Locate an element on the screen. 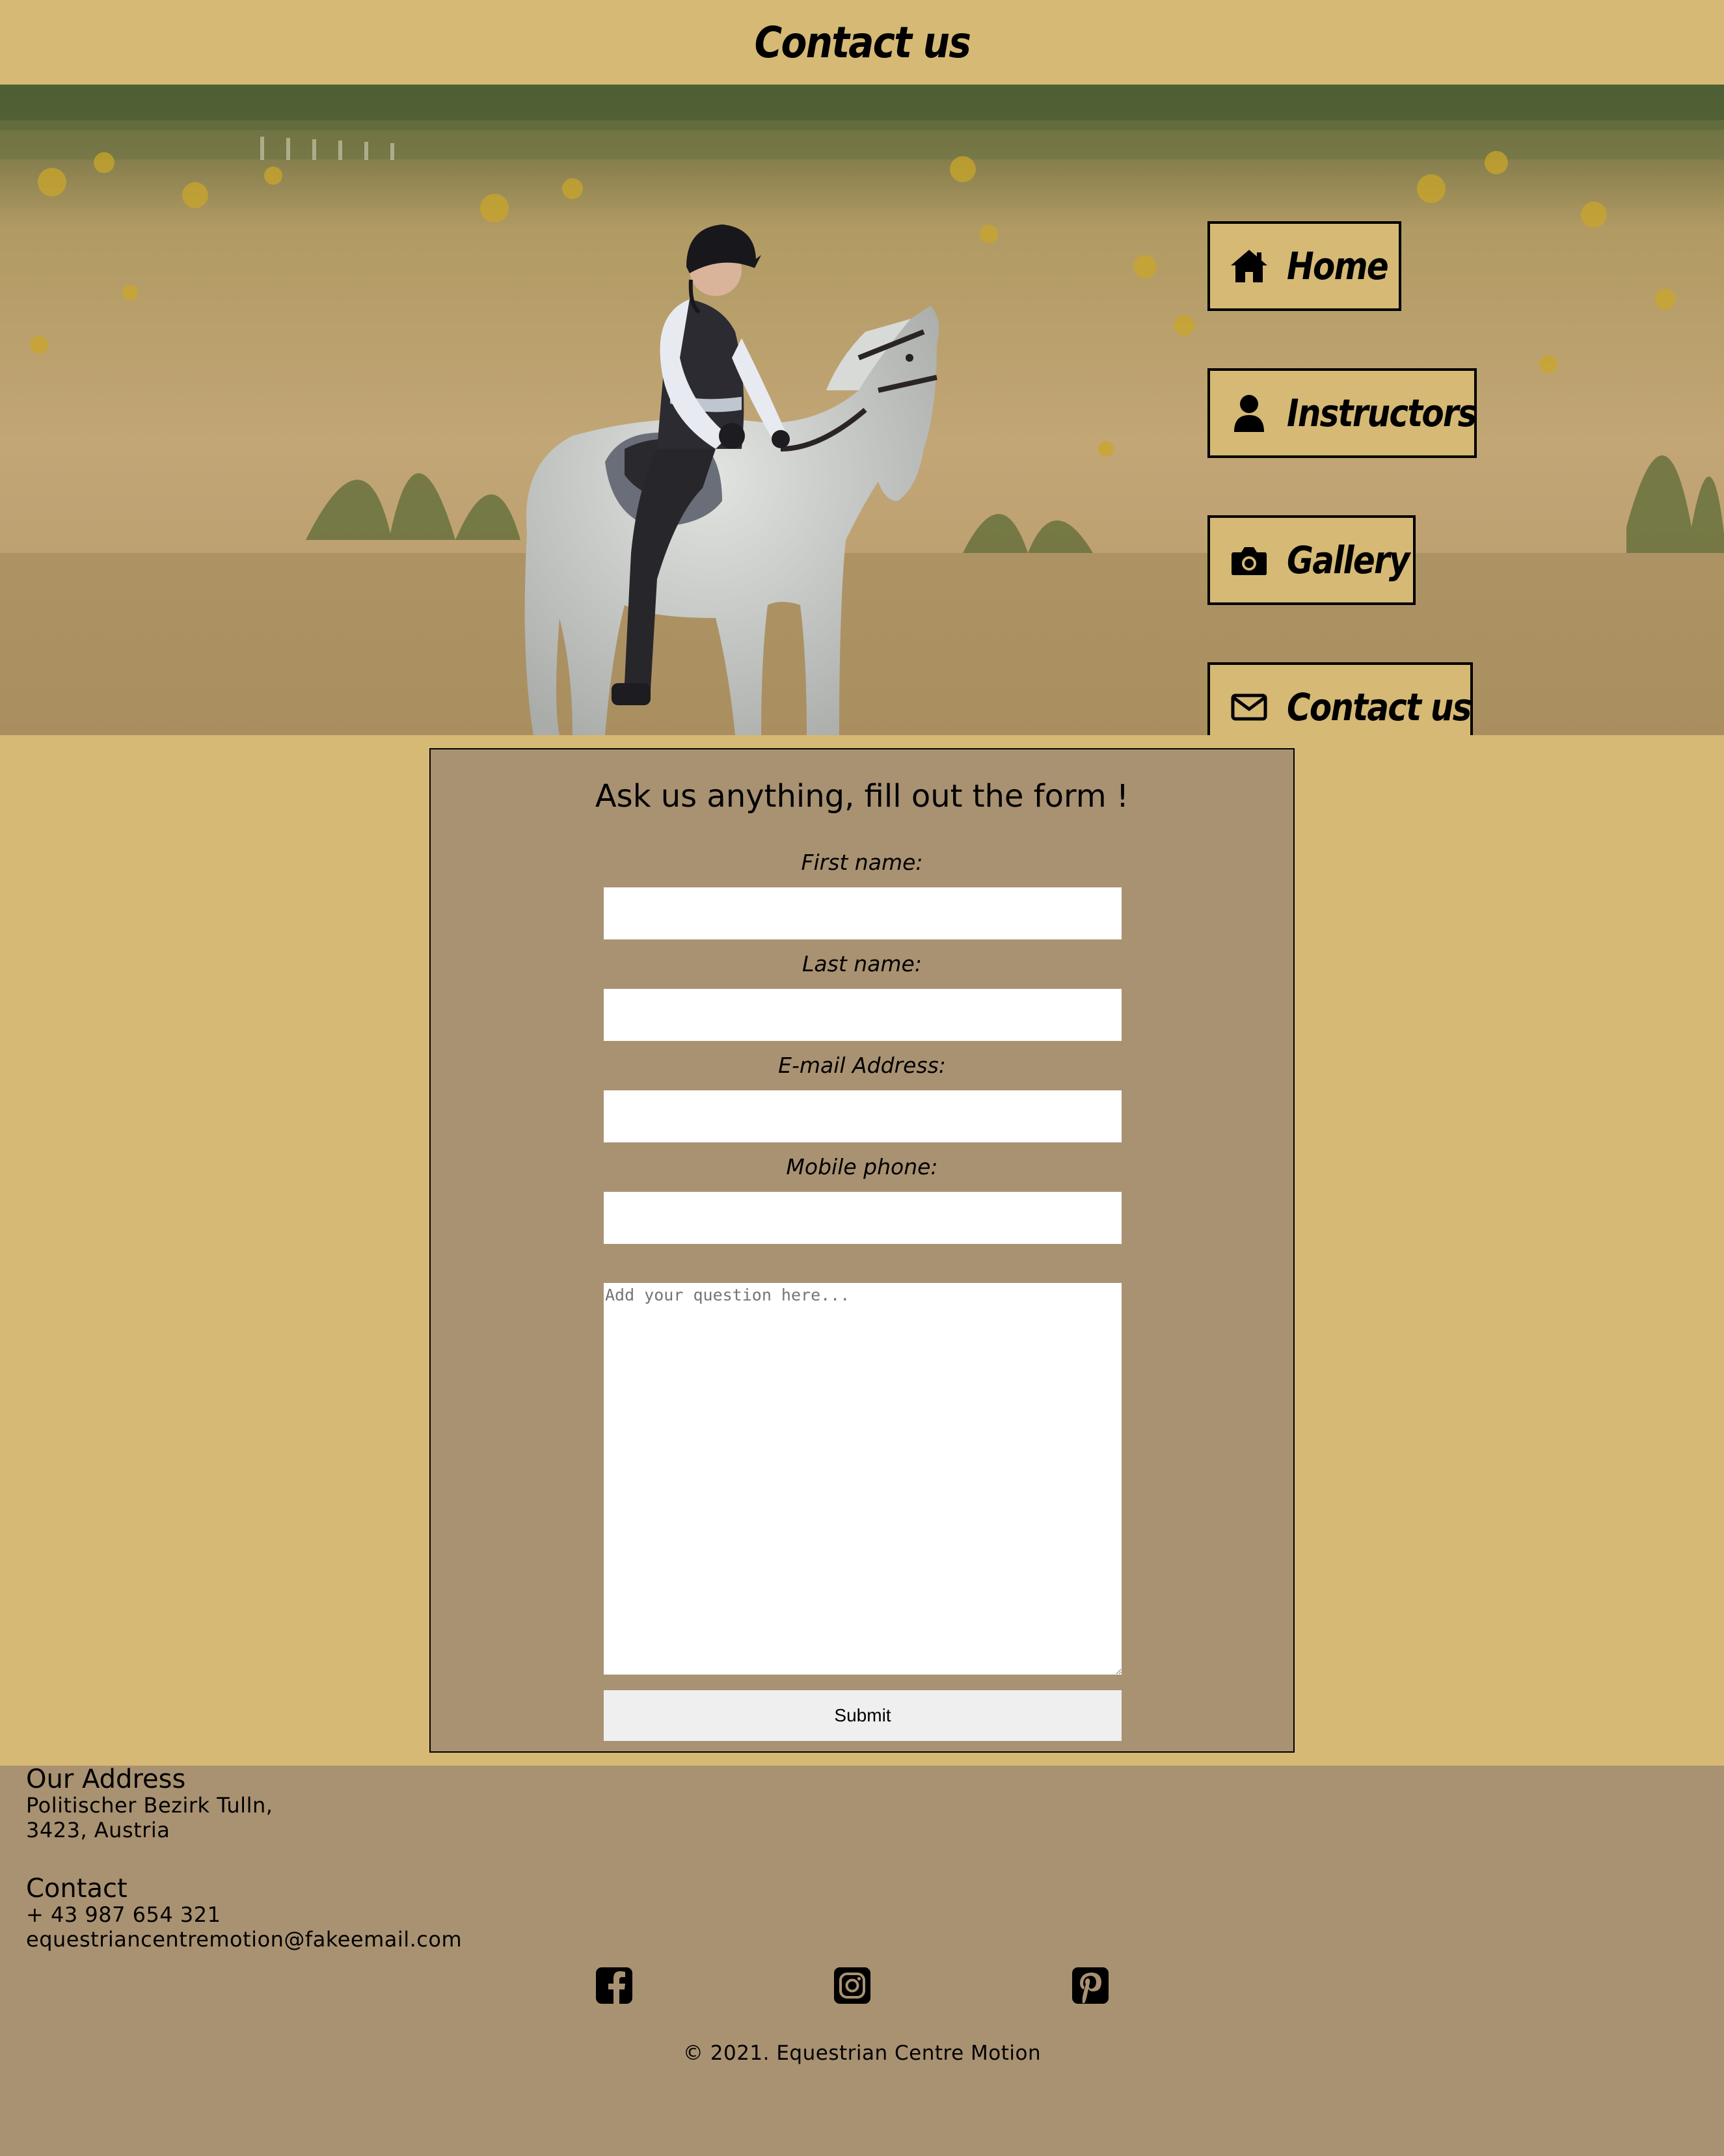 The width and height of the screenshot is (1724, 2156). address-heading: Our Address is located at coordinates (106, 1779).